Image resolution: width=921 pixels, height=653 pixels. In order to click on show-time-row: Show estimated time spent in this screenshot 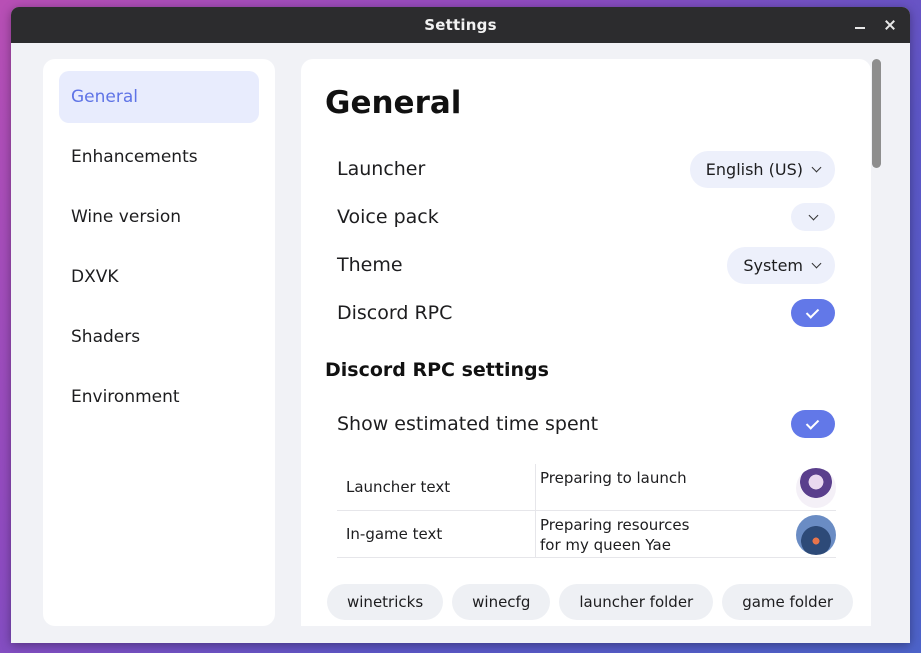, I will do `click(580, 424)`.